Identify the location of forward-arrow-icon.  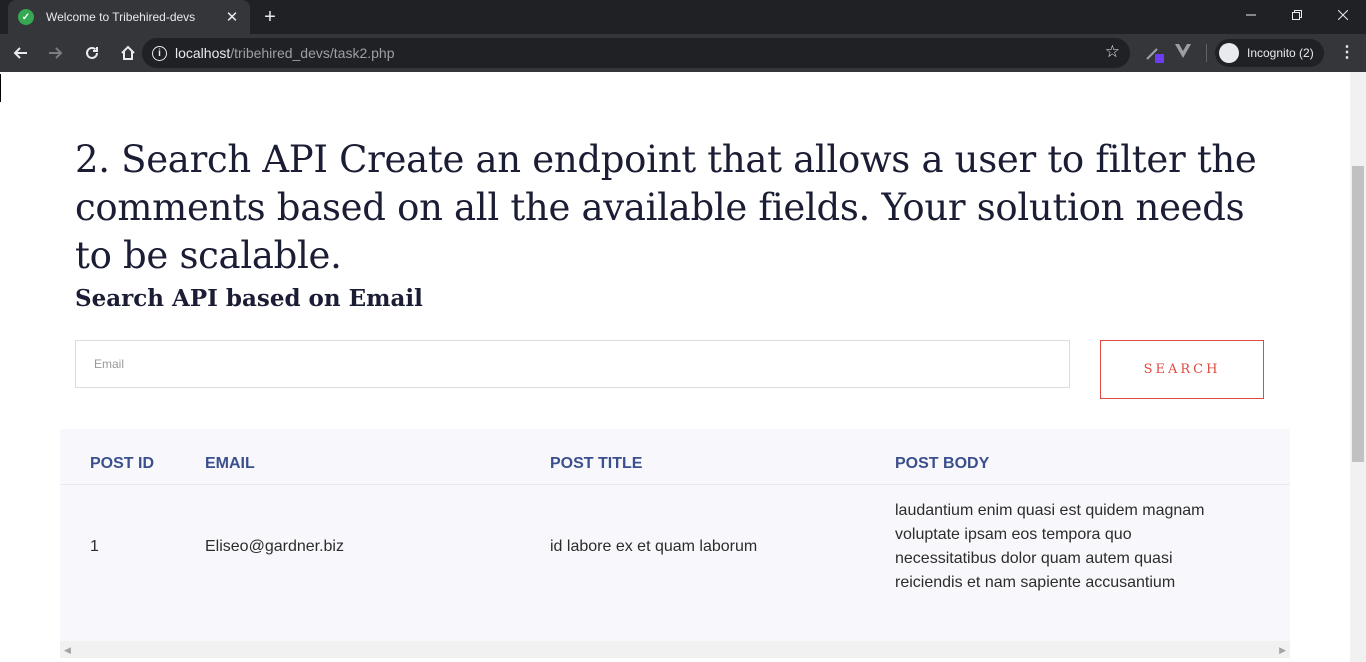
(56, 53).